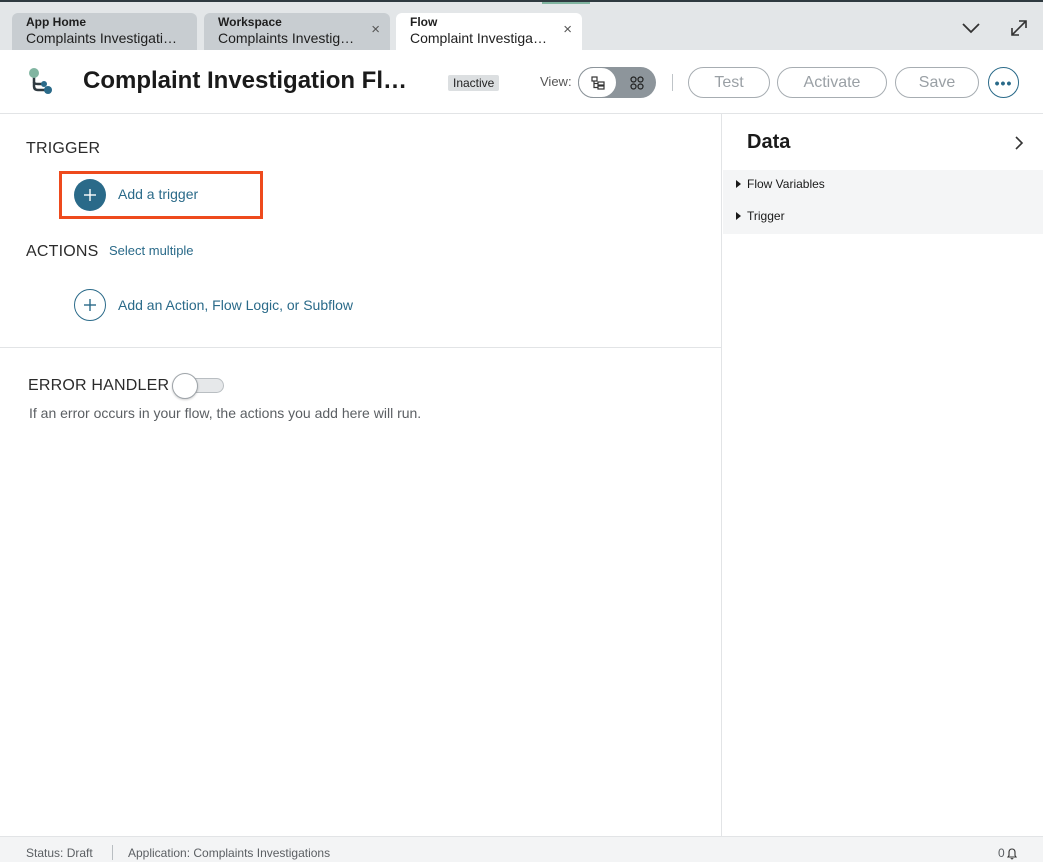  I want to click on notifications: 0, so click(1008, 853).